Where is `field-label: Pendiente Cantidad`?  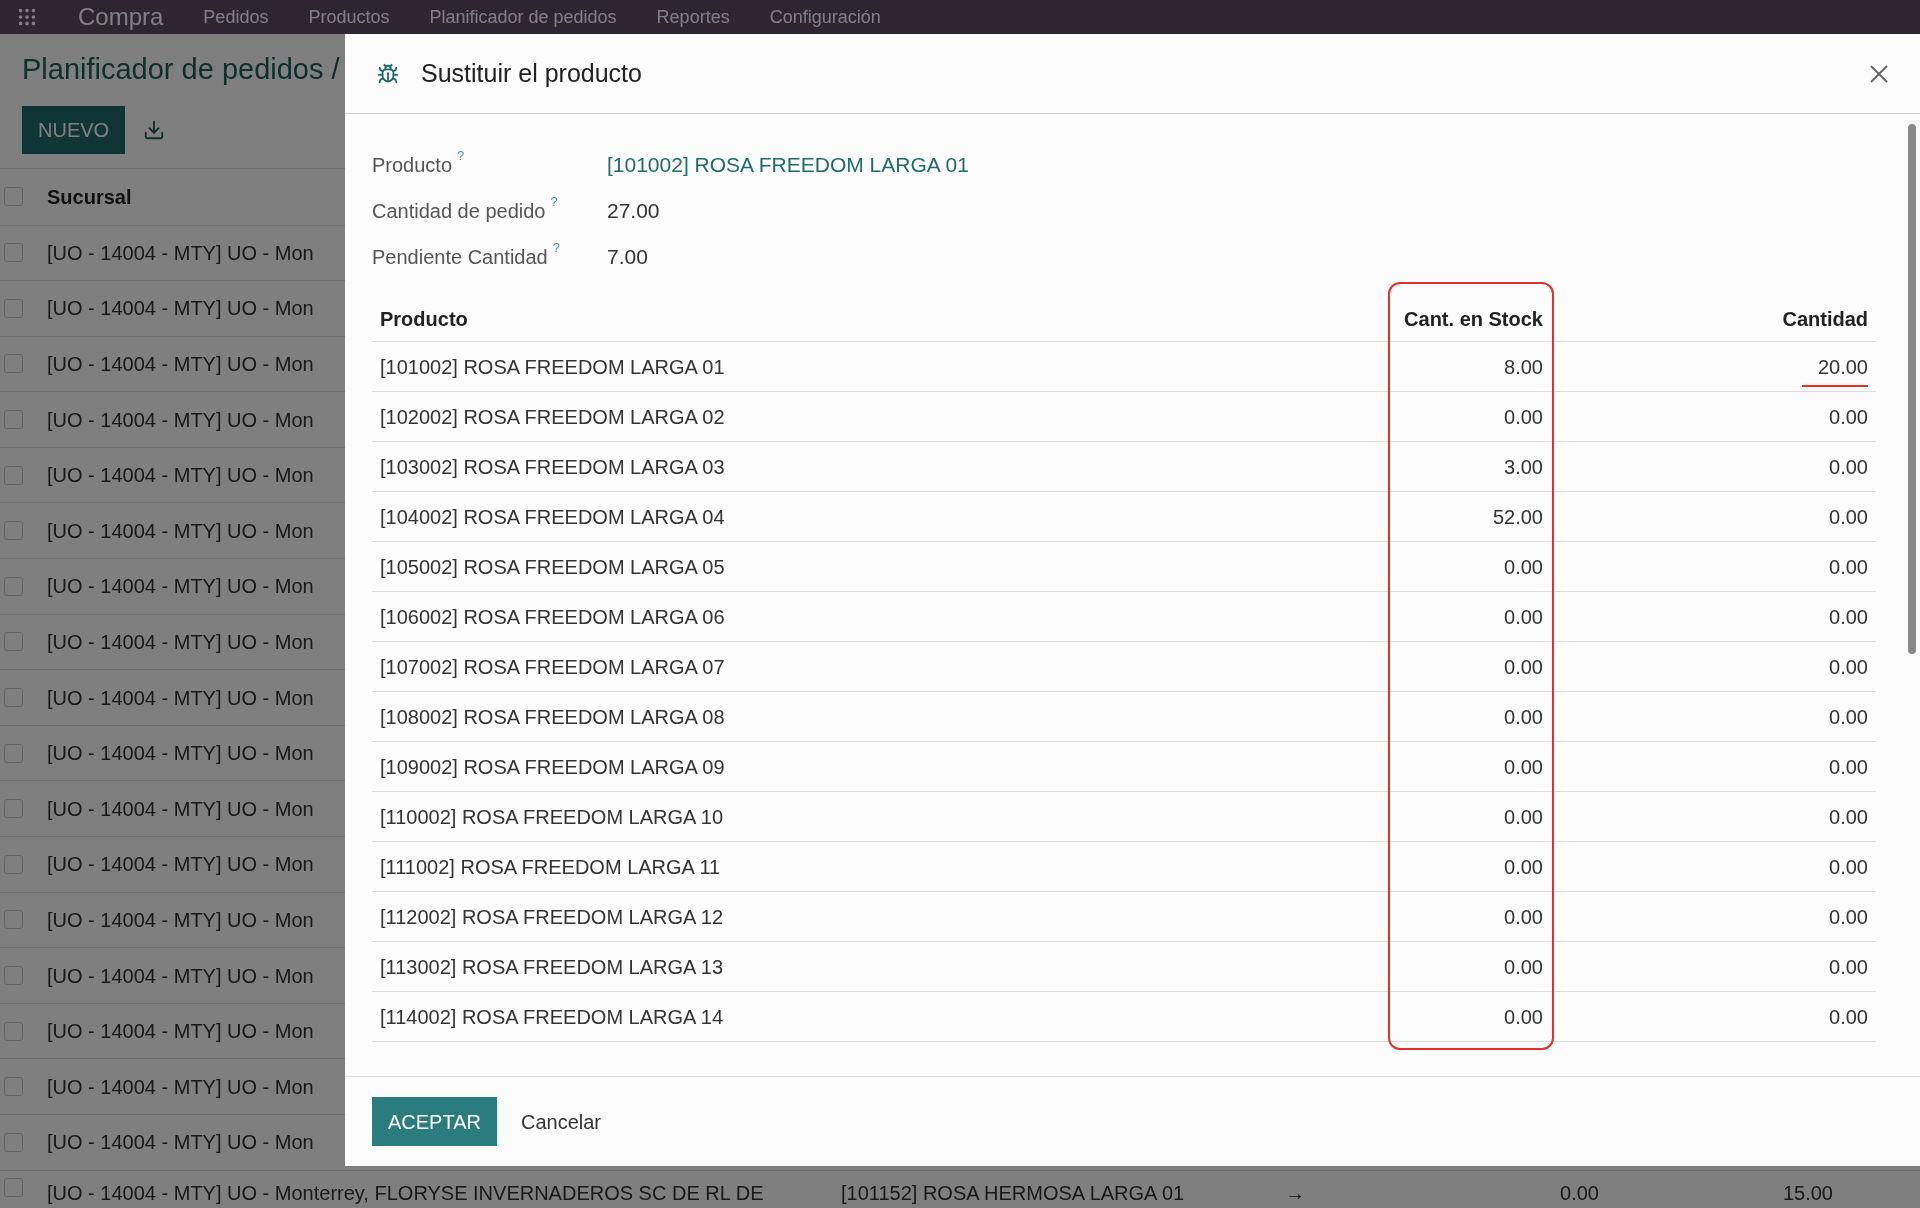 field-label: Pendiente Cantidad is located at coordinates (460, 257).